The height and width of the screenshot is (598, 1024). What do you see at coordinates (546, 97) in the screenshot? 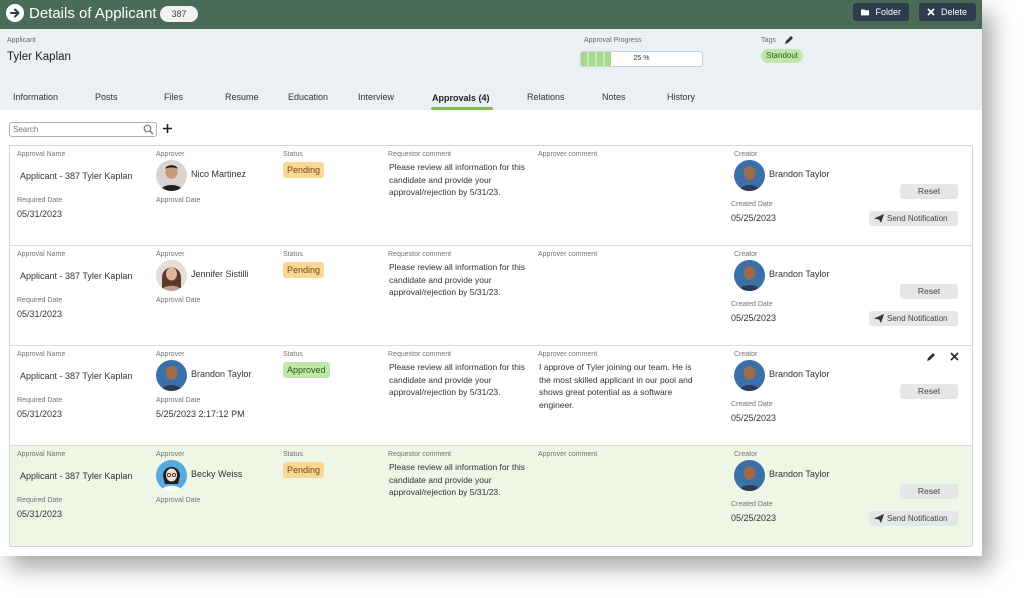
I see `tab-relations: Relations` at bounding box center [546, 97].